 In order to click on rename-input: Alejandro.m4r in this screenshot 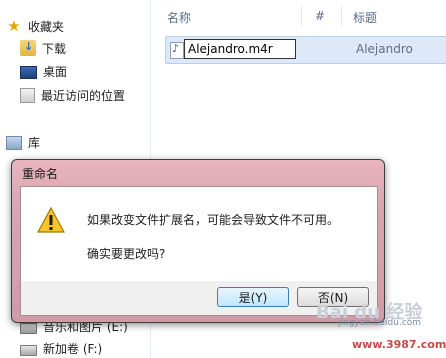, I will do `click(240, 49)`.